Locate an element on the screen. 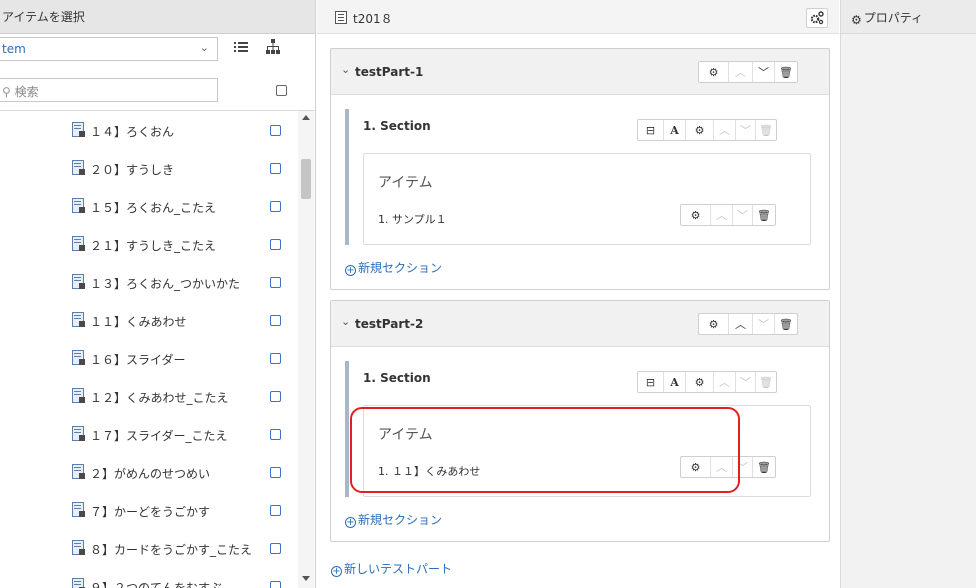 The image size is (976, 588). test-settings-button is located at coordinates (817, 18).